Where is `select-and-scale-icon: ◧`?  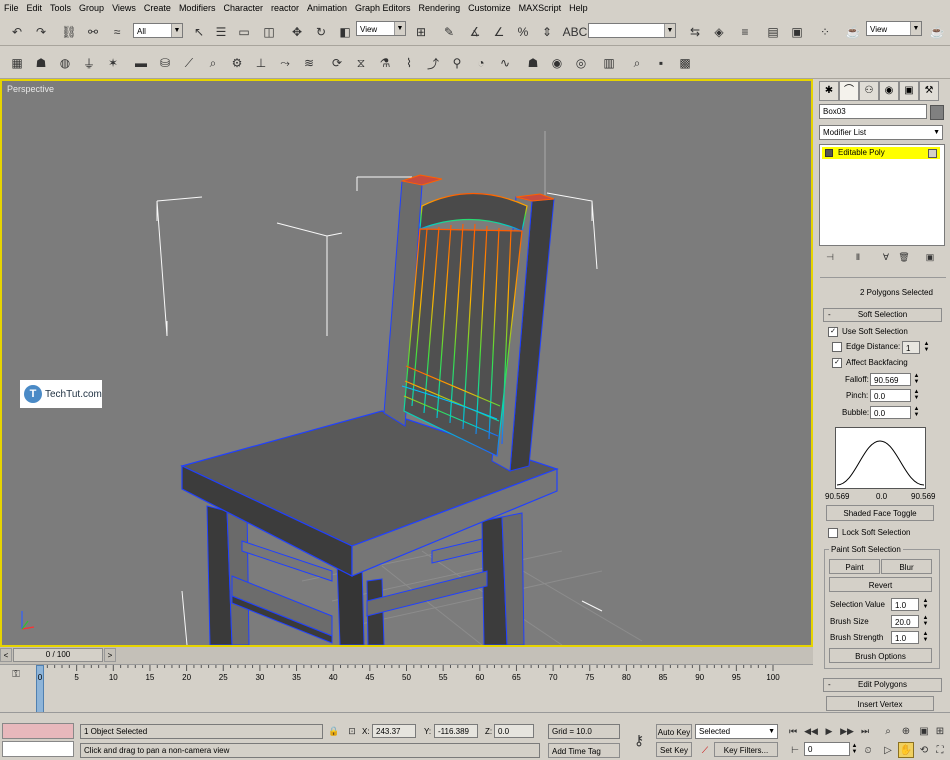 select-and-scale-icon: ◧ is located at coordinates (345, 32).